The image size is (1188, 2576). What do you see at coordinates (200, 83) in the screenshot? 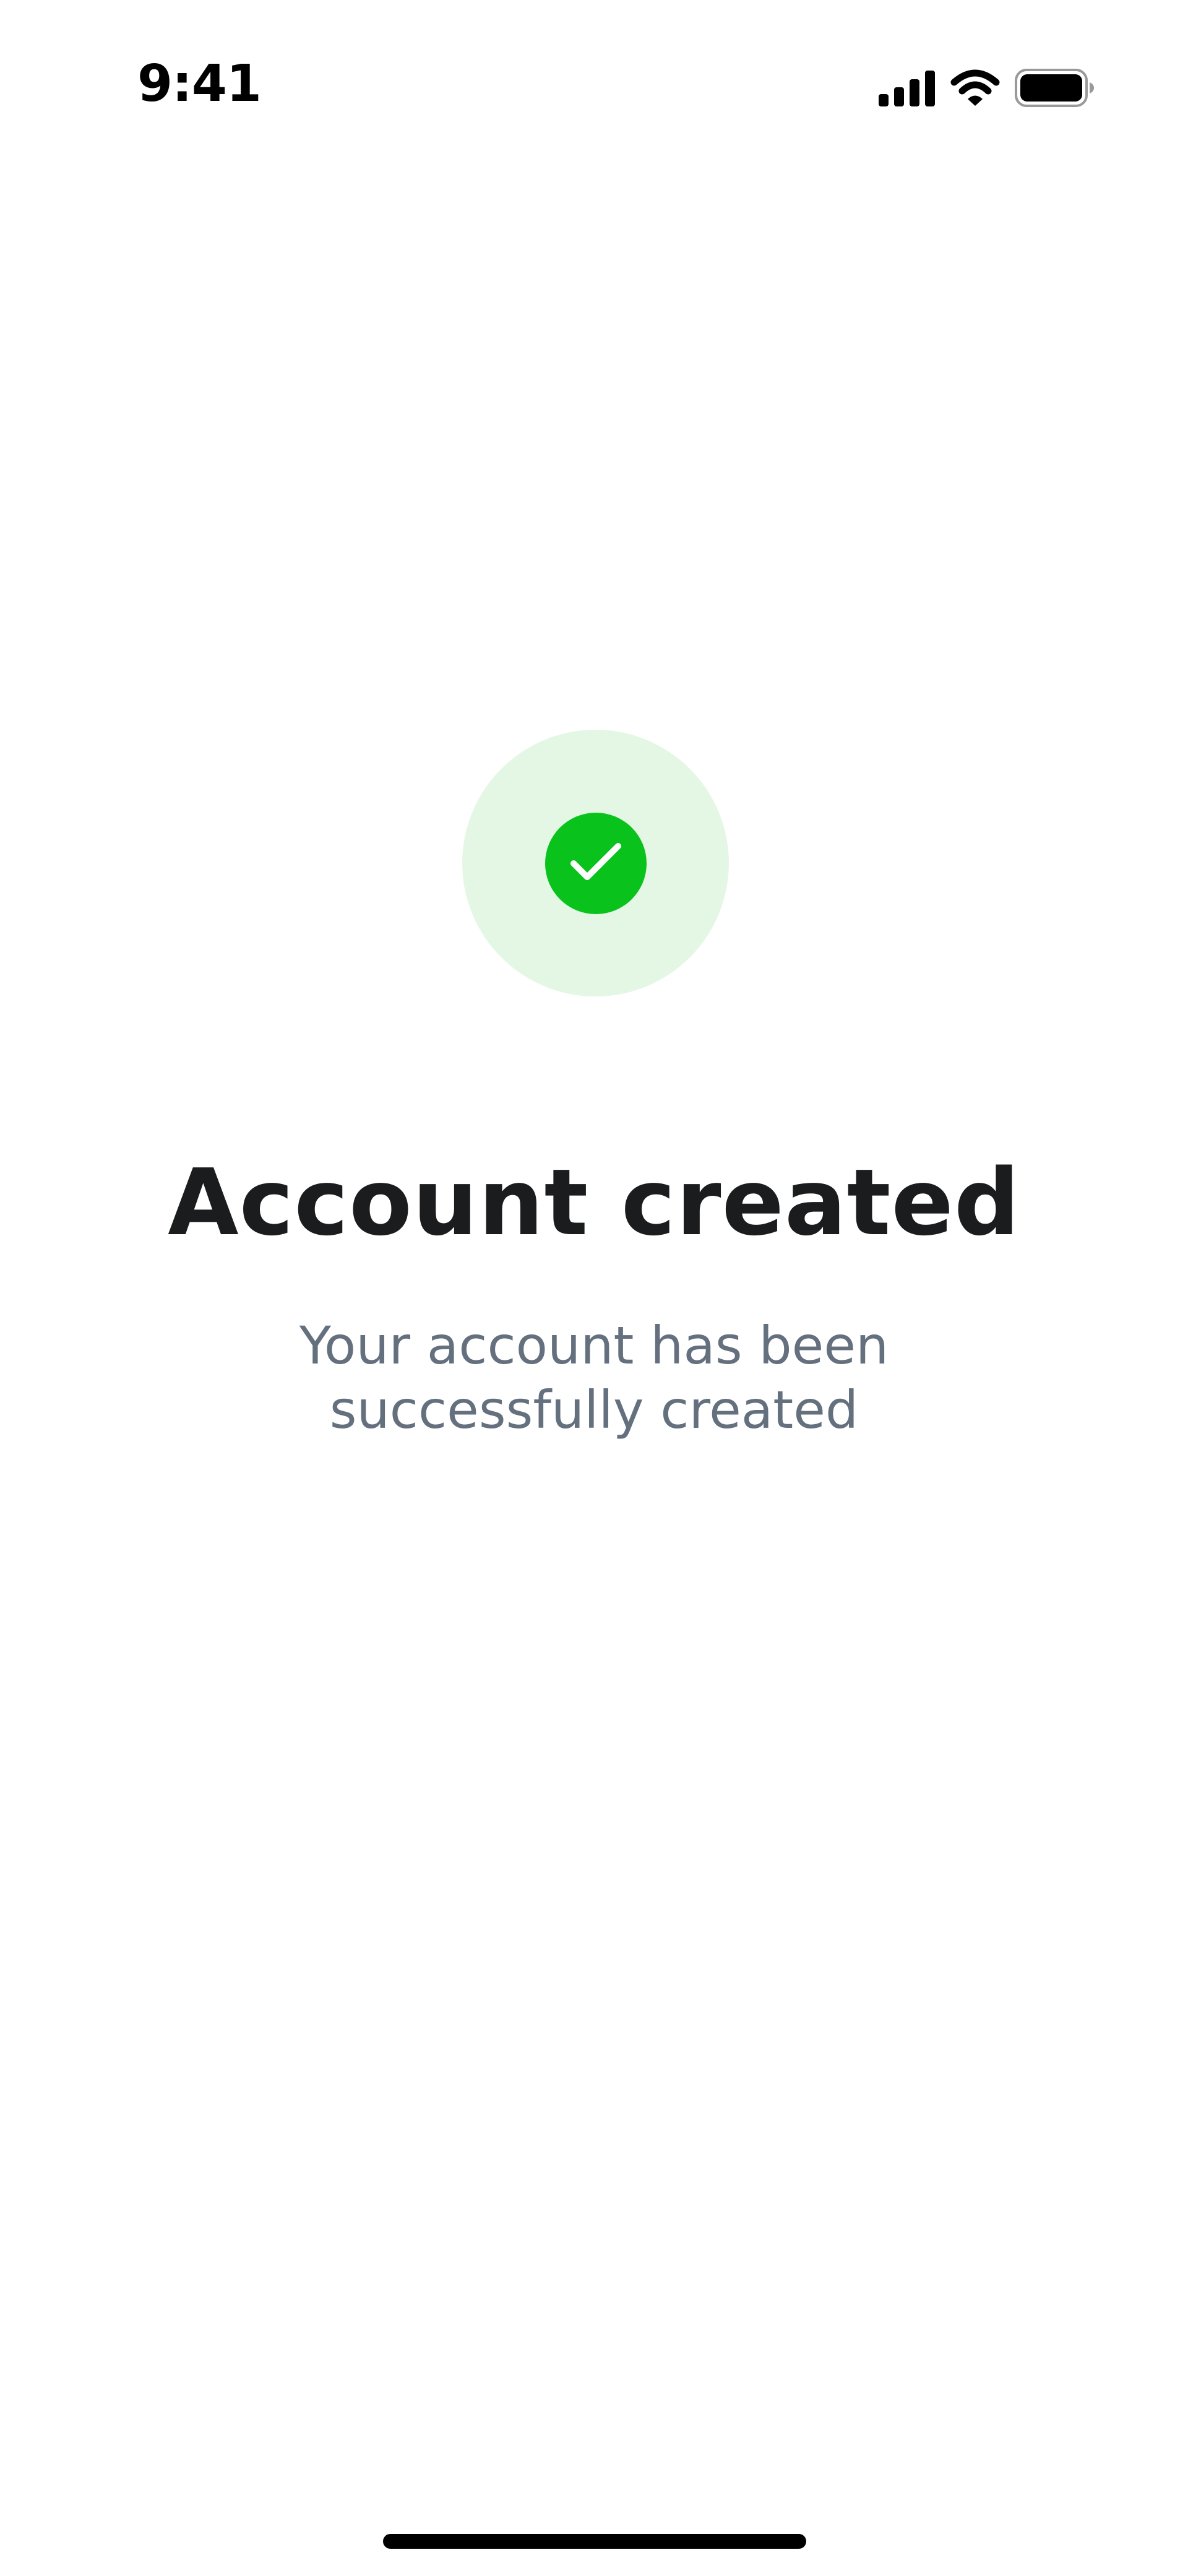
I see `status-time: 9:41` at bounding box center [200, 83].